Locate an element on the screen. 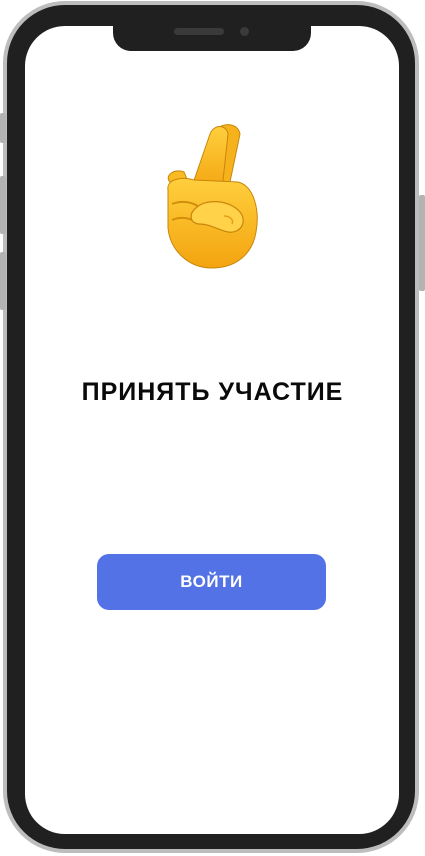  login-button: ВОЙТИ is located at coordinates (211, 582).